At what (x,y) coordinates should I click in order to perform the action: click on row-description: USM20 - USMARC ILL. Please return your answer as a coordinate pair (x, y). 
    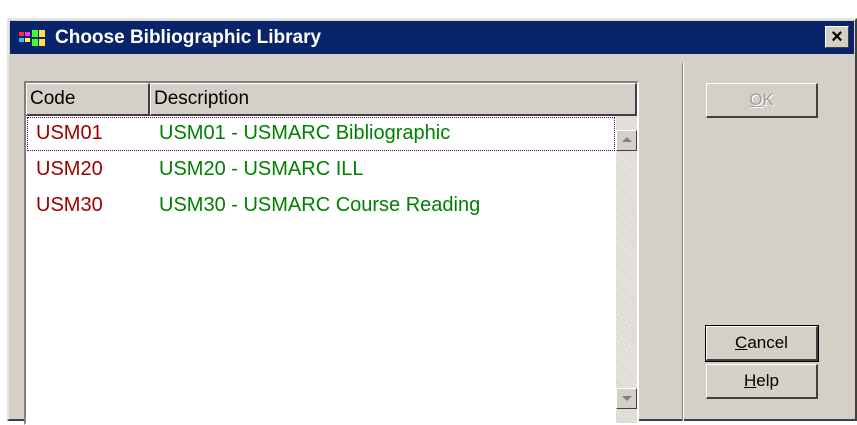
    Looking at the image, I should click on (261, 169).